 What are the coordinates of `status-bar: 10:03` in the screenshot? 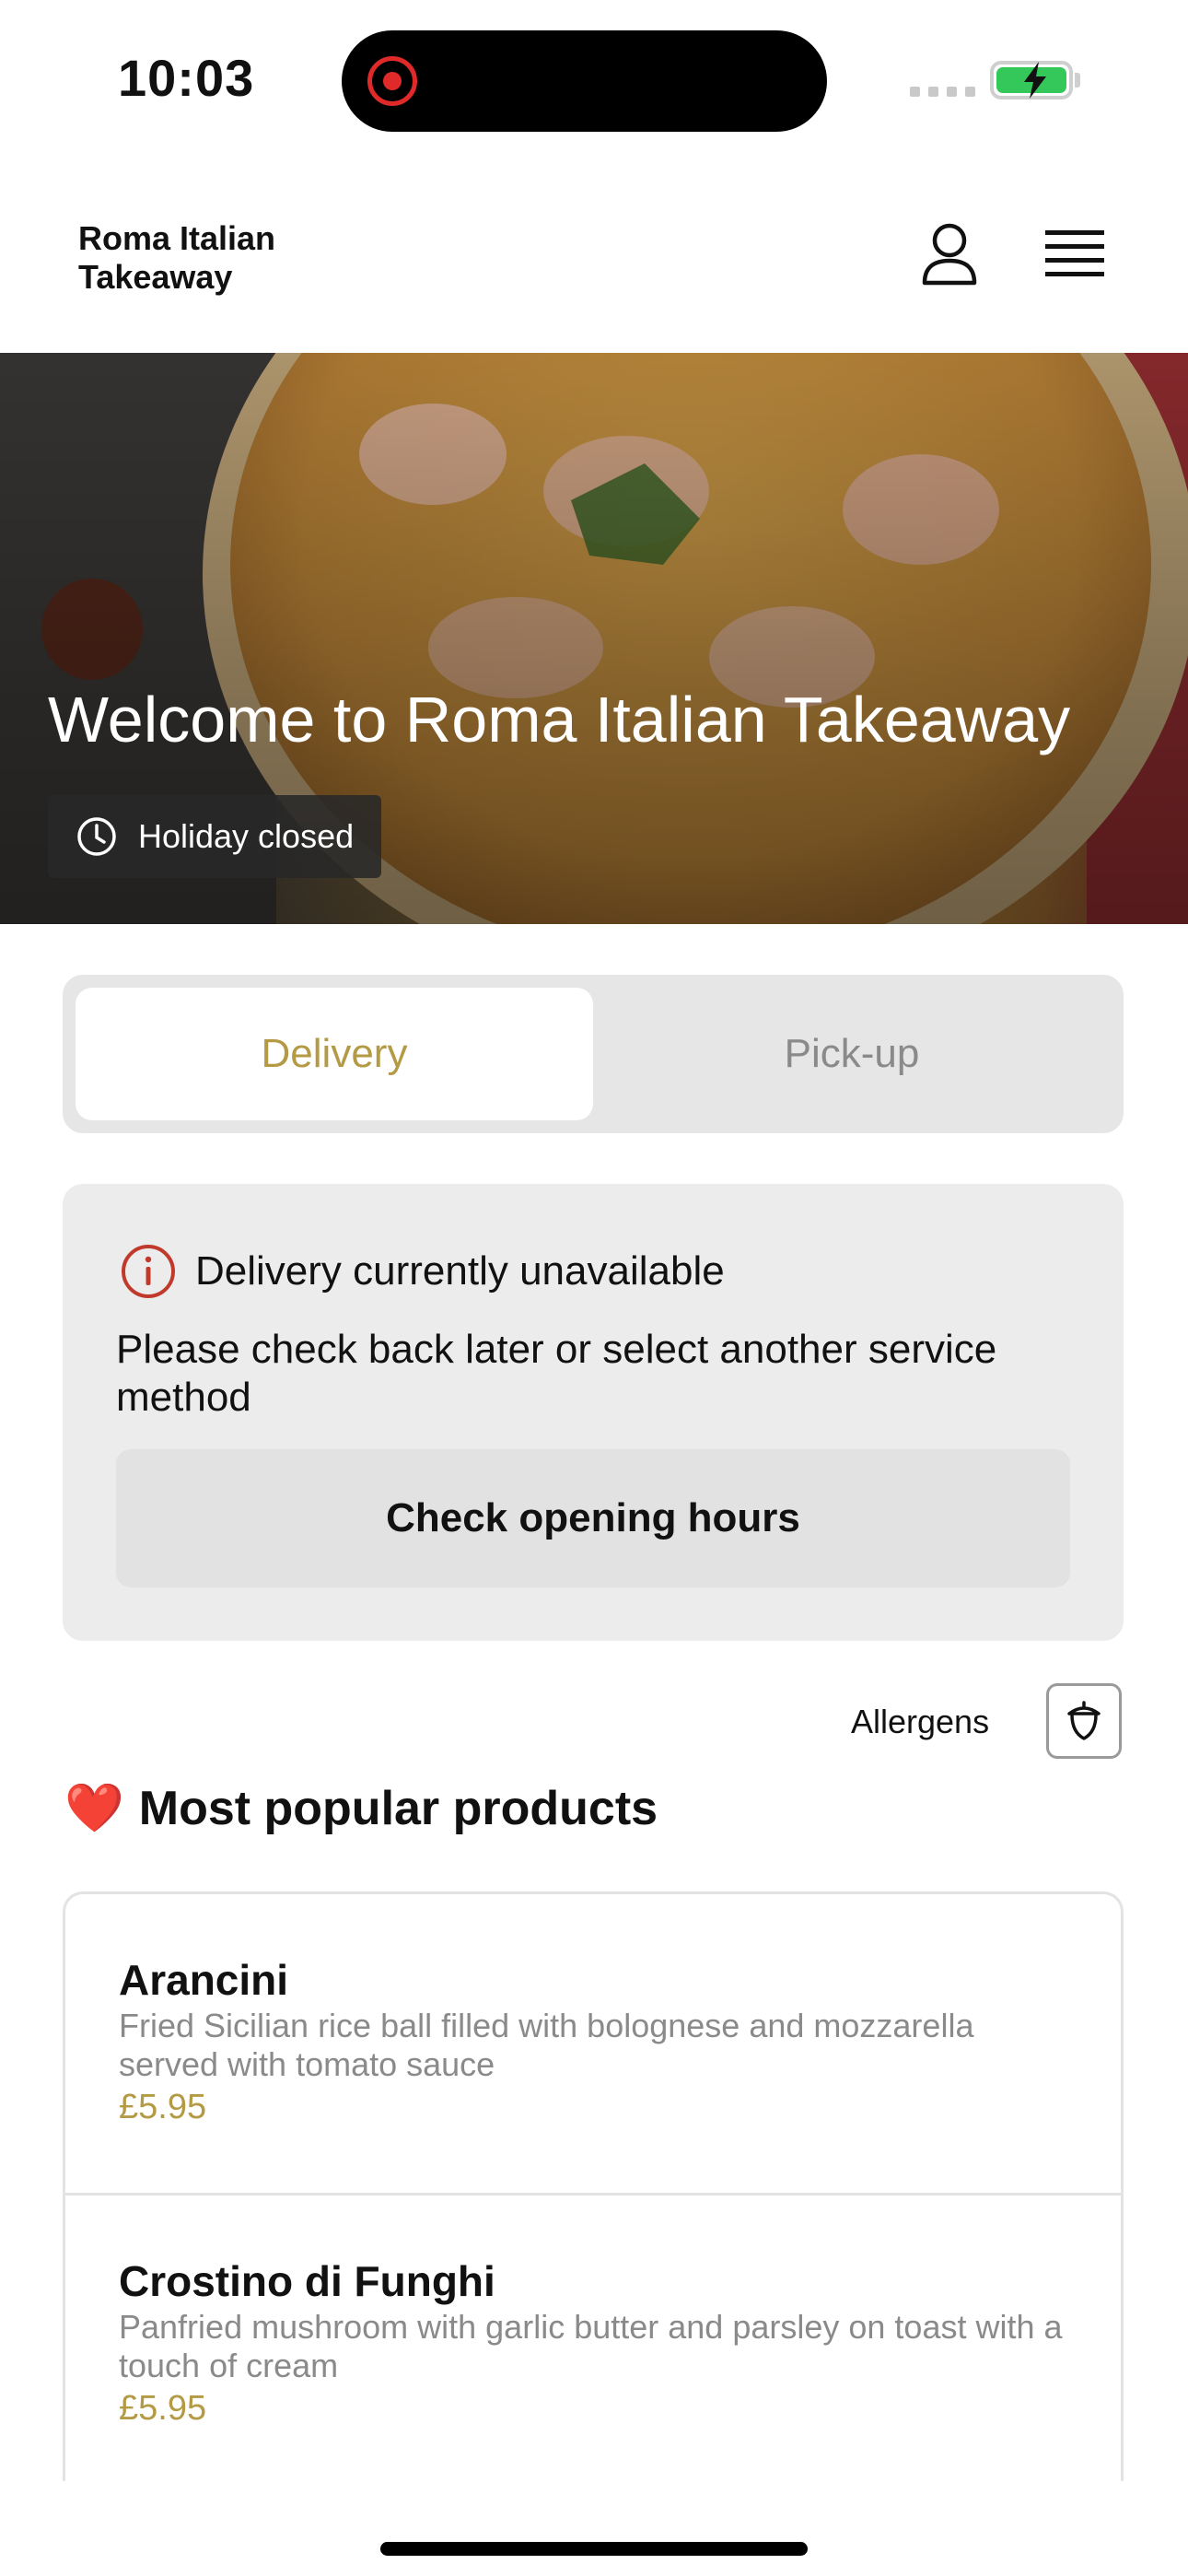 It's located at (594, 78).